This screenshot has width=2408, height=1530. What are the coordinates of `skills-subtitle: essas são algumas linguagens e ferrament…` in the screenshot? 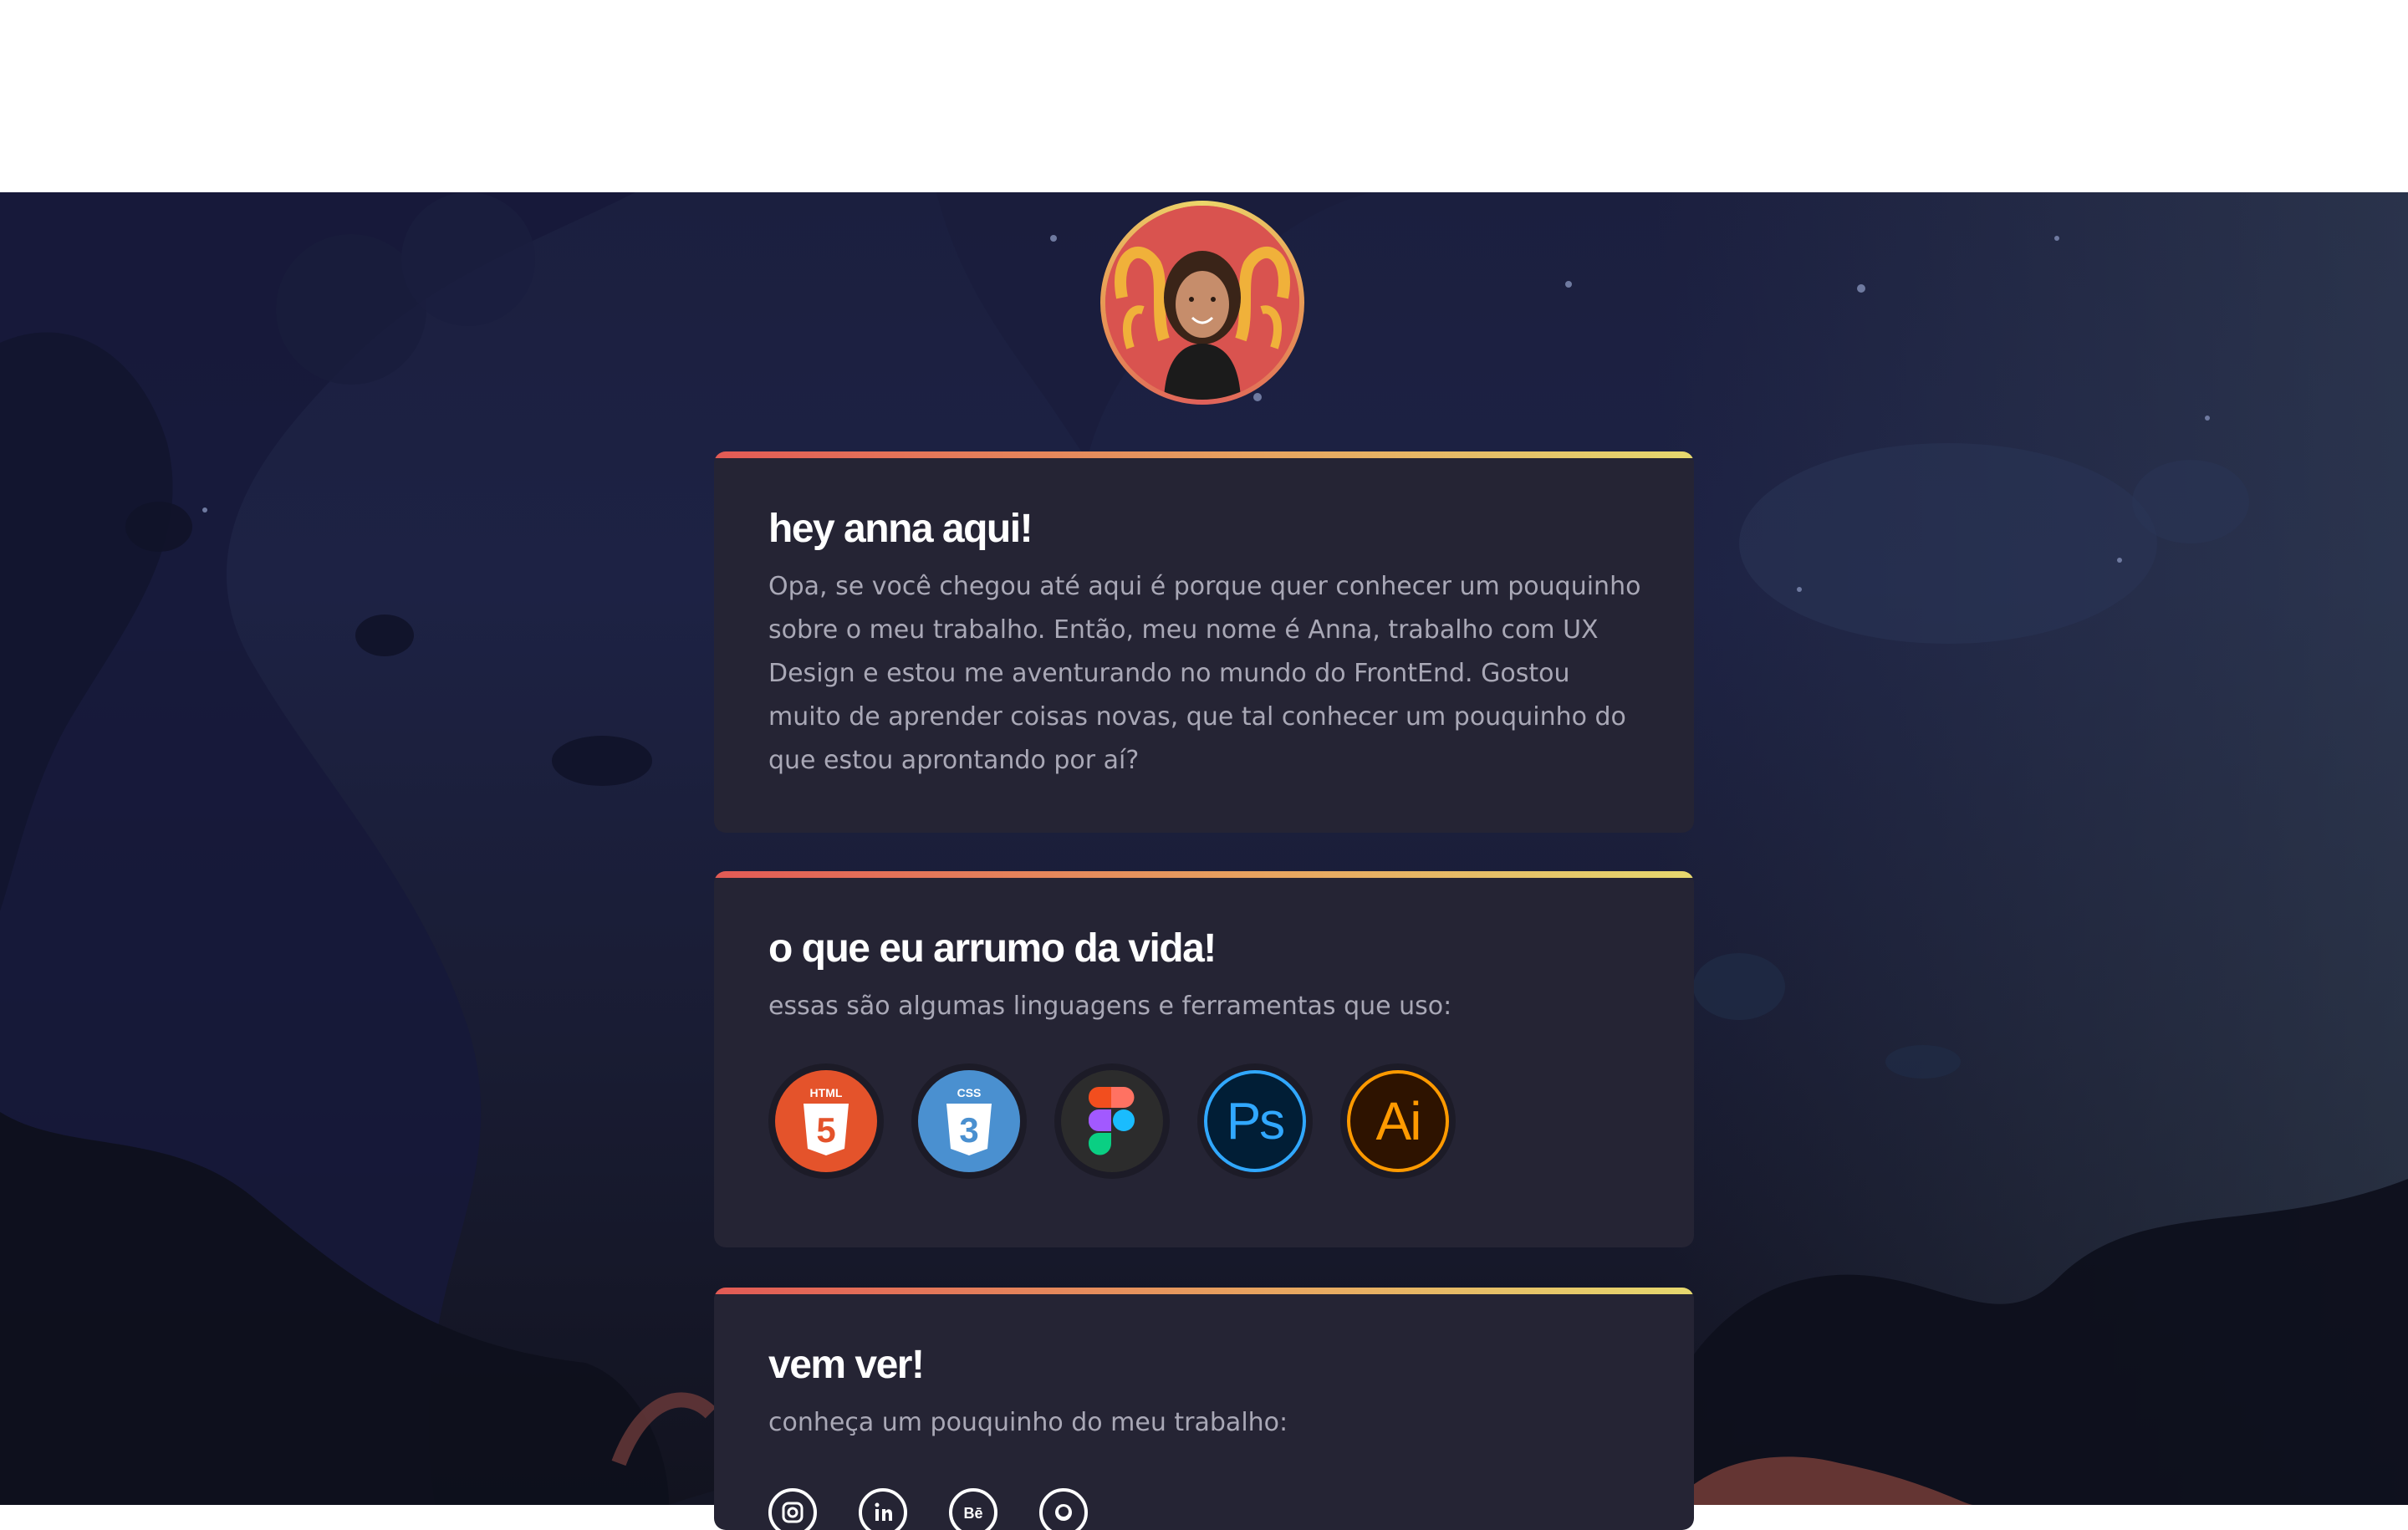 It's located at (1110, 1006).